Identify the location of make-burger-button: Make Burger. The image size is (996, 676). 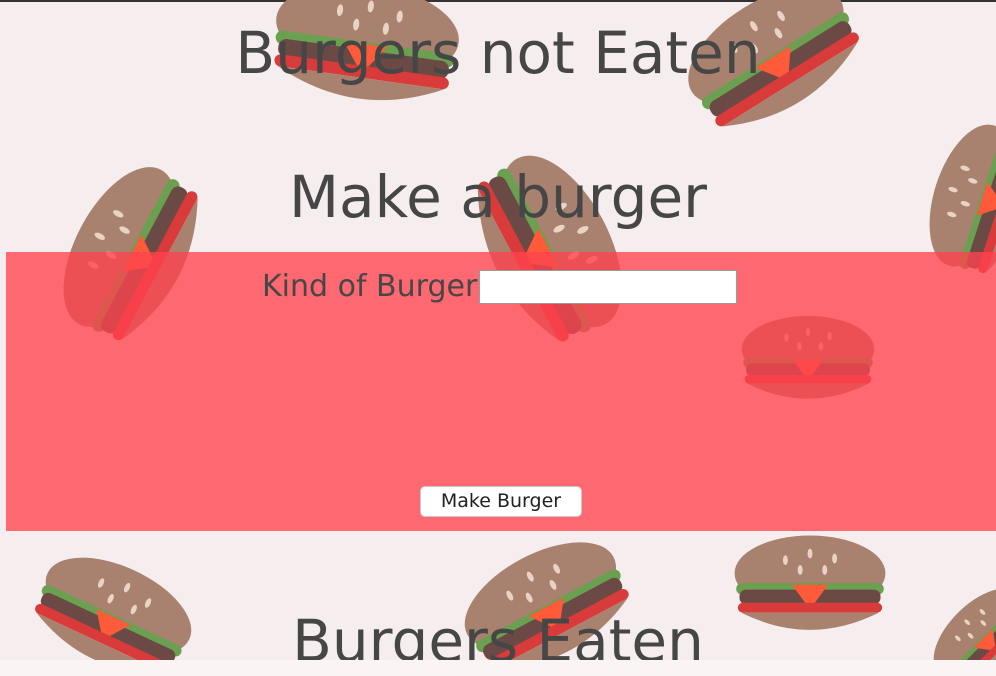
(501, 501).